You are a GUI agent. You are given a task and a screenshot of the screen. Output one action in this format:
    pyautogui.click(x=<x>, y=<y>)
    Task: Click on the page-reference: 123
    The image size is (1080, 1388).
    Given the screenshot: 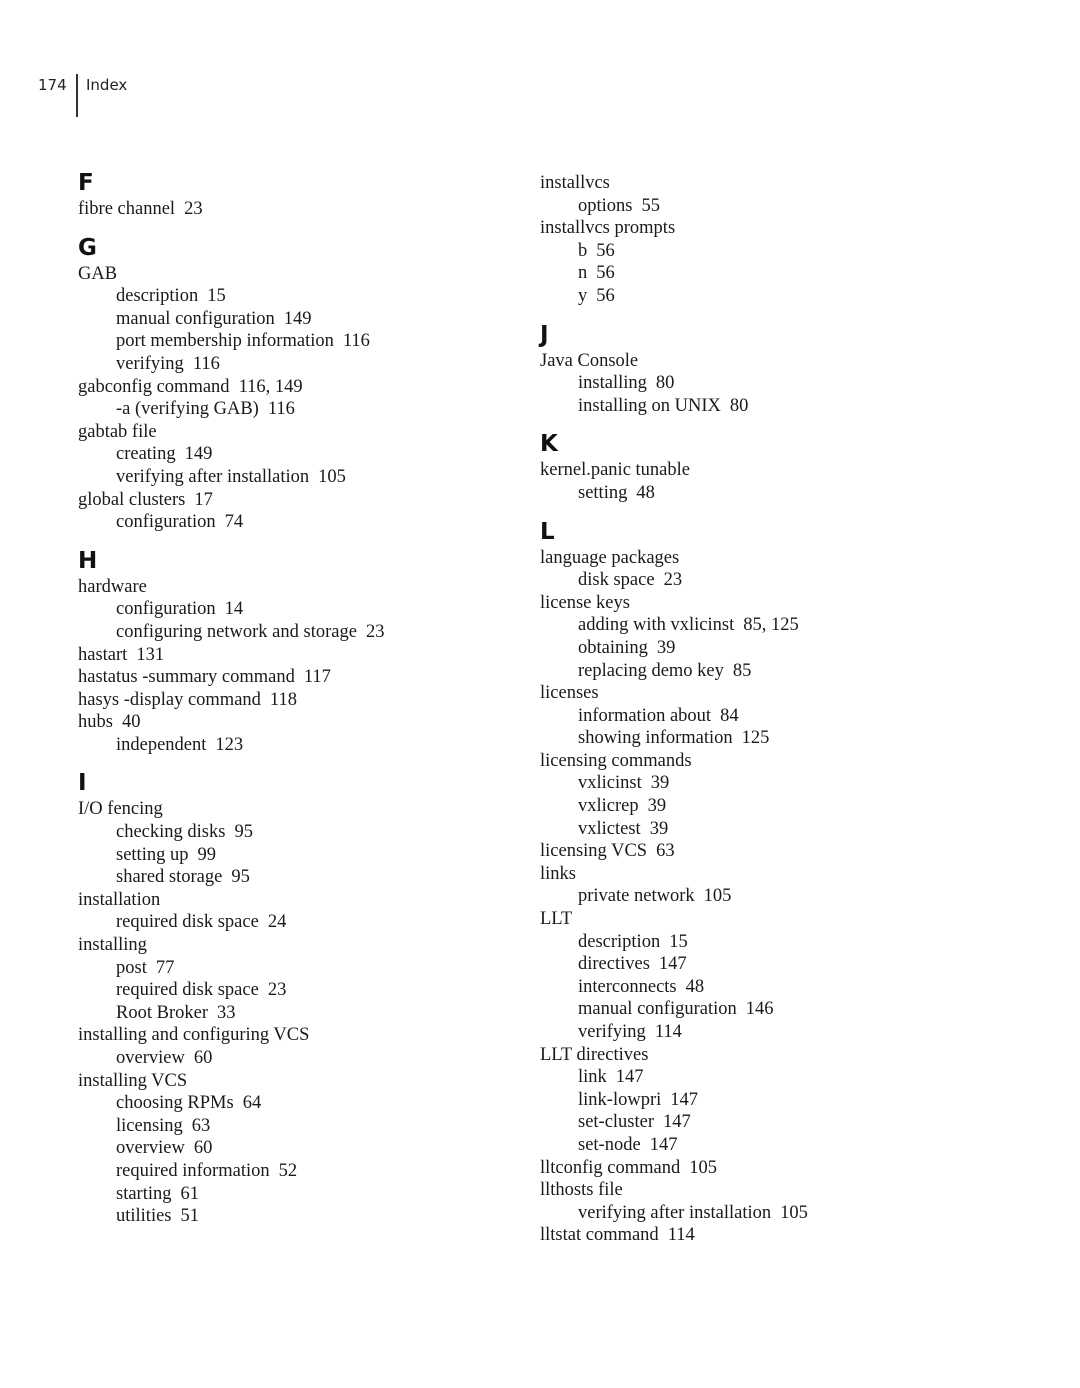 What is the action you would take?
    pyautogui.click(x=229, y=745)
    